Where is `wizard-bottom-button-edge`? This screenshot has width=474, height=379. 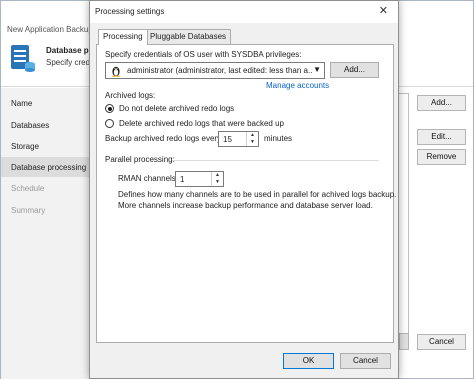
wizard-bottom-button-edge is located at coordinates (404, 341).